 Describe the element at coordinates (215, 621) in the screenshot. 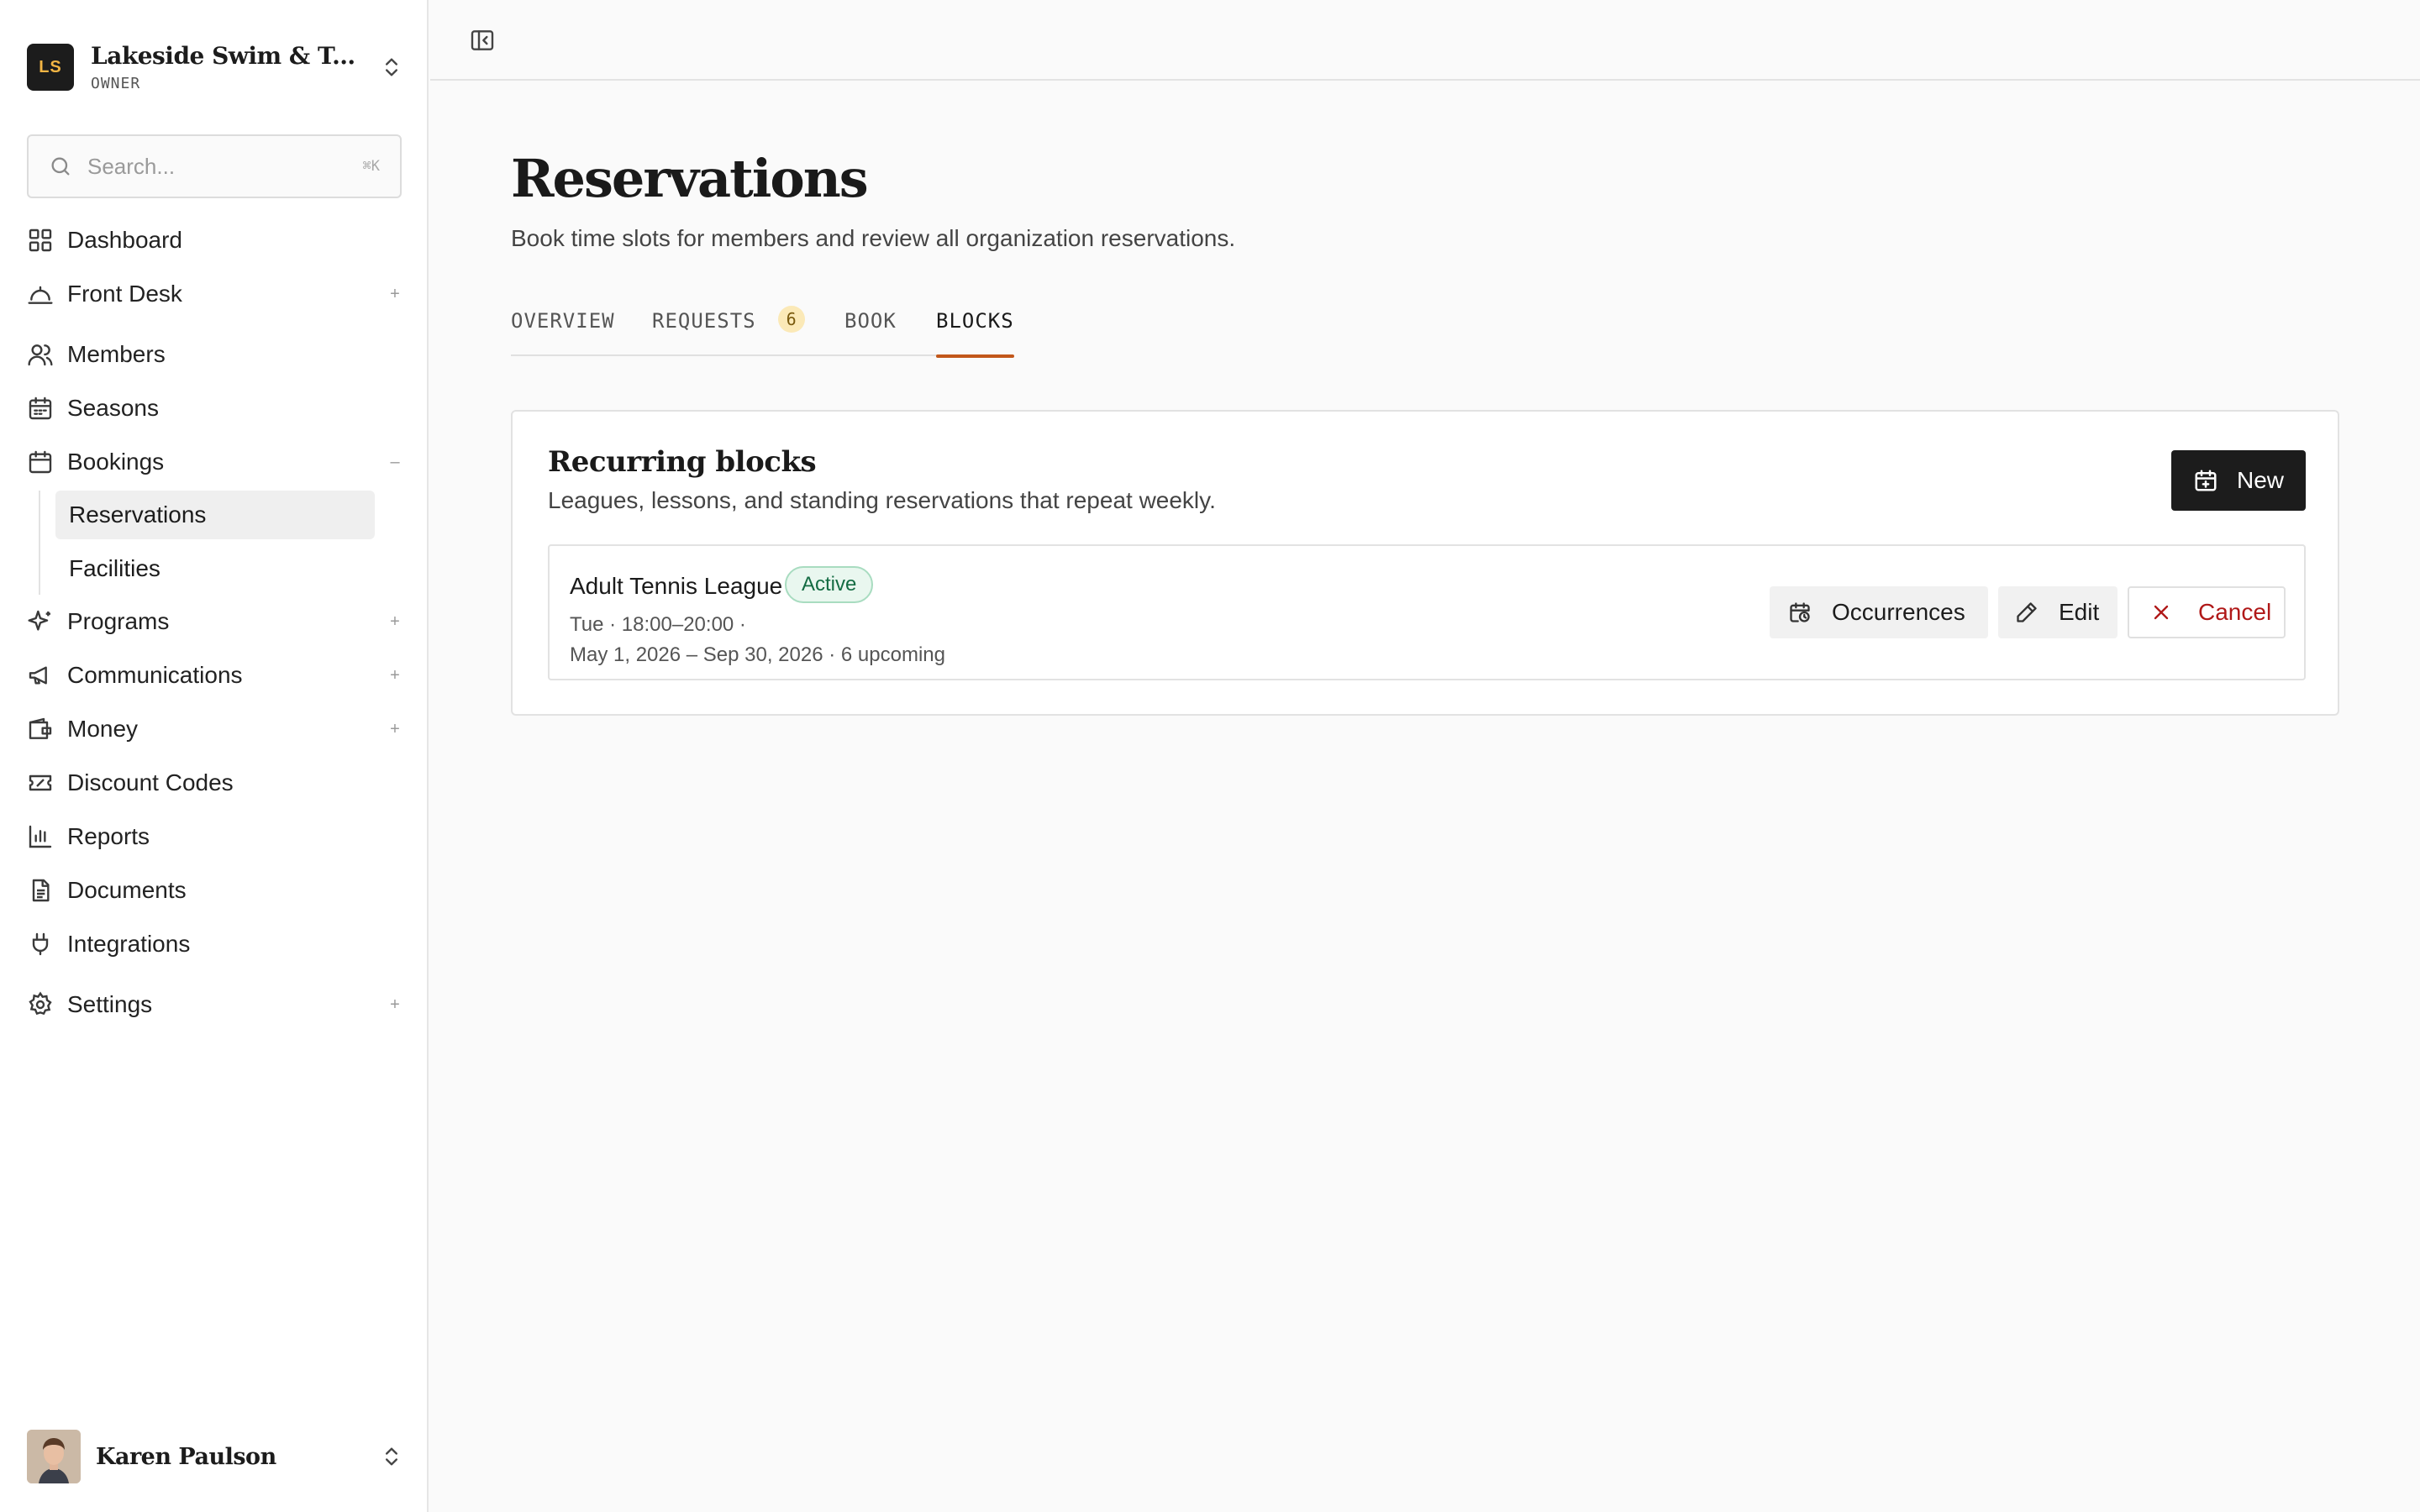

I see `sidebar-item-programs: Programs +` at that location.